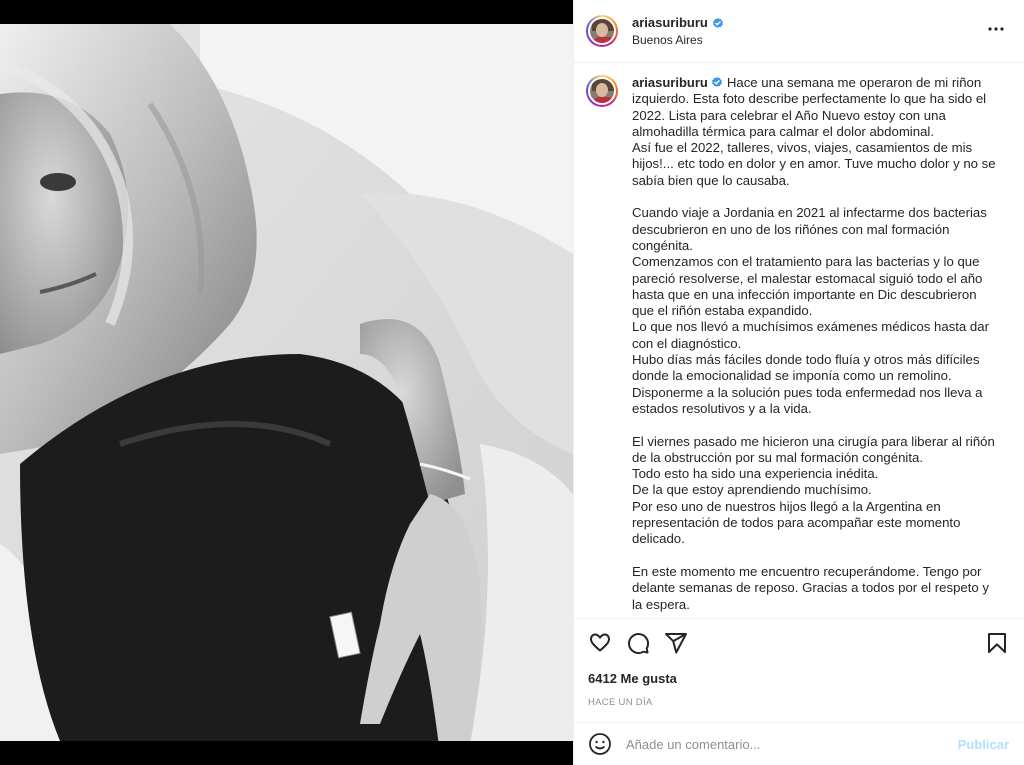 This screenshot has width=1024, height=765. I want to click on username-row: ariasuriburu, so click(678, 22).